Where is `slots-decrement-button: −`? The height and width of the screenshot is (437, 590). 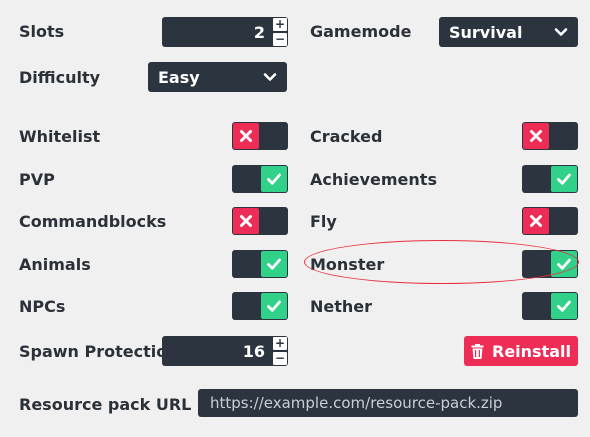 slots-decrement-button: − is located at coordinates (280, 39).